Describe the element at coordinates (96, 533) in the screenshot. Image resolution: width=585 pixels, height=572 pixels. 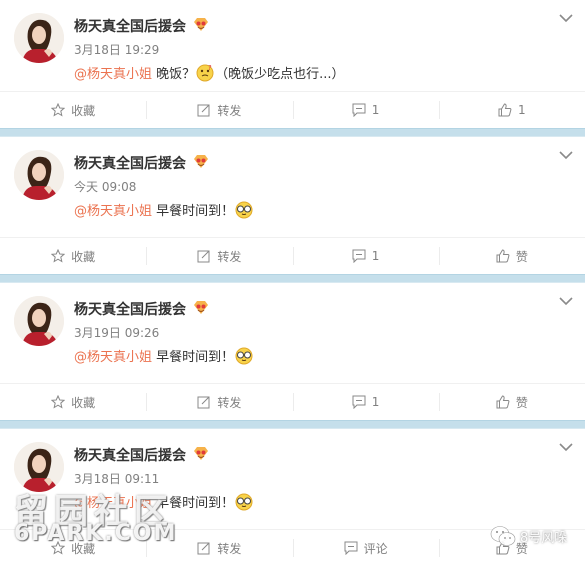
I see `site-watermark-en: 6PARK.COM` at that location.